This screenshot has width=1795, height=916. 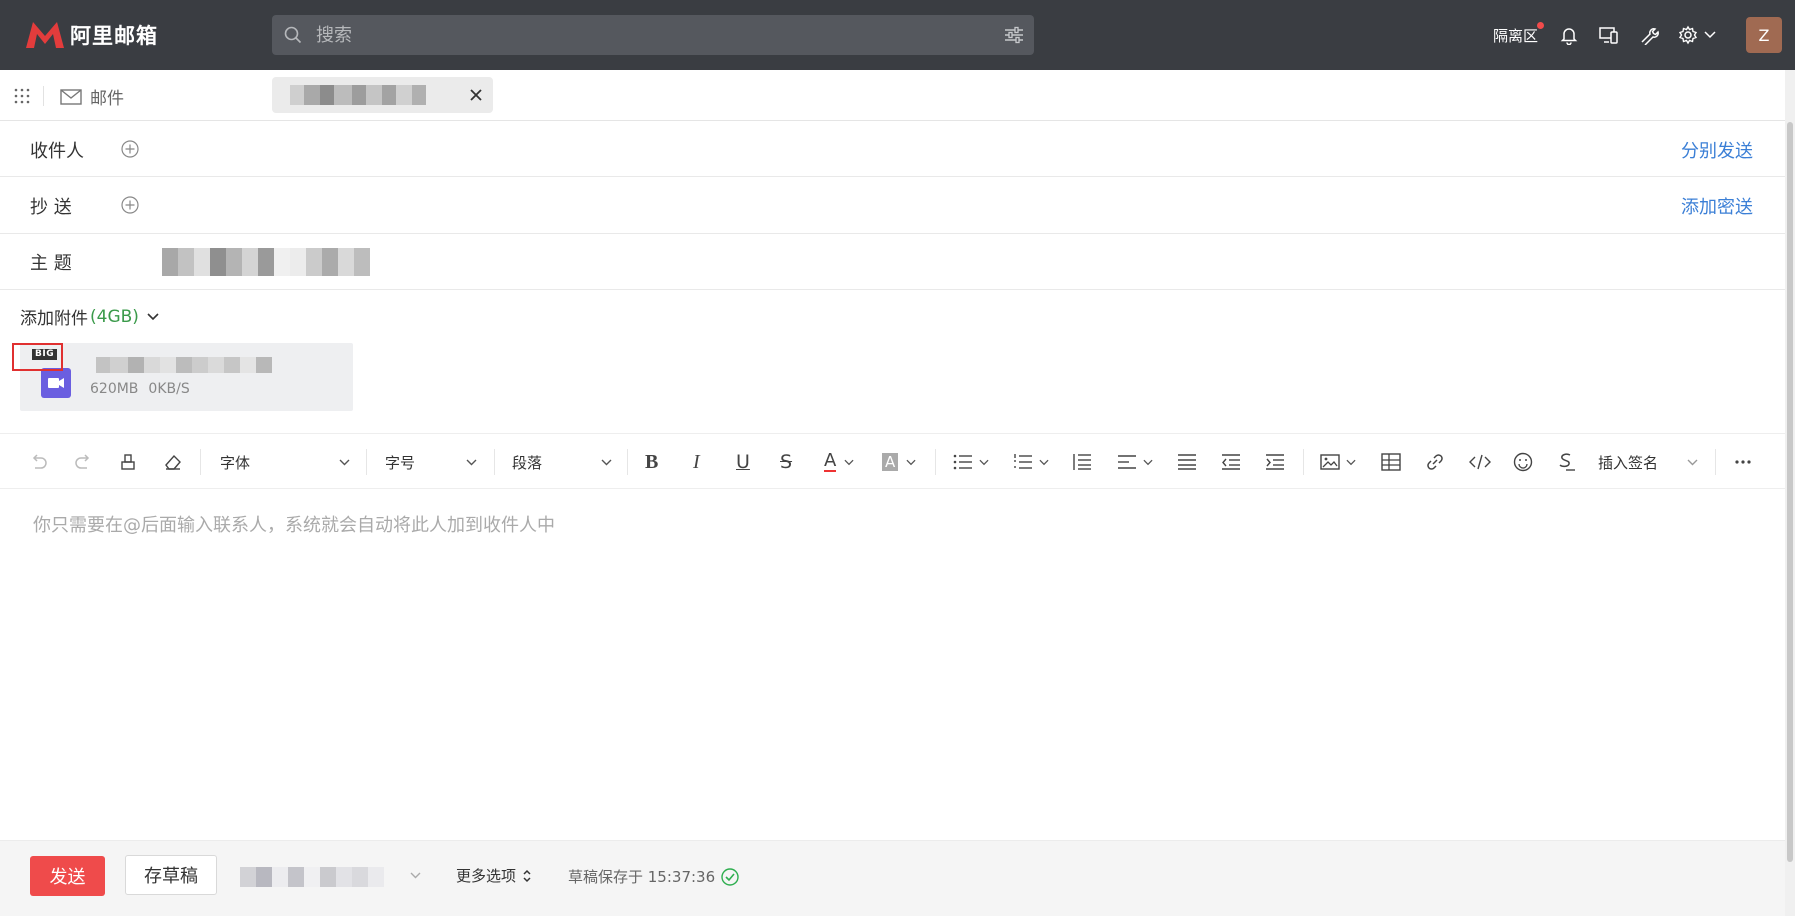 I want to click on filter-icon, so click(x=1014, y=35).